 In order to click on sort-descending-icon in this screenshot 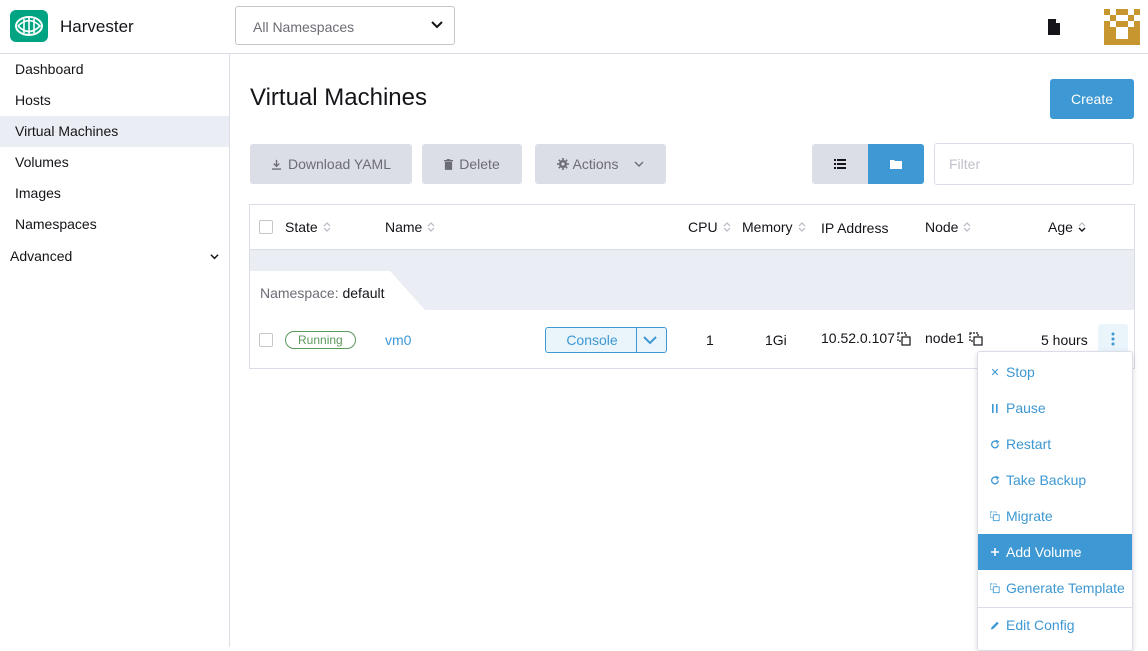, I will do `click(1082, 227)`.